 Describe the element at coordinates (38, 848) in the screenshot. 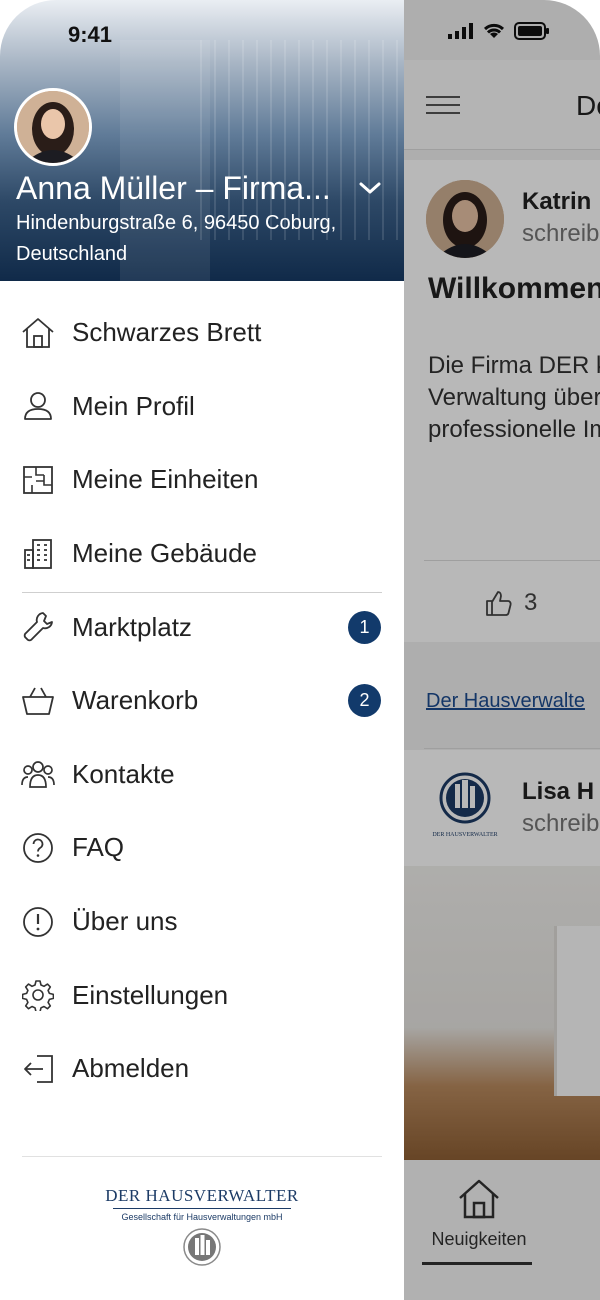

I see `question-icon` at that location.